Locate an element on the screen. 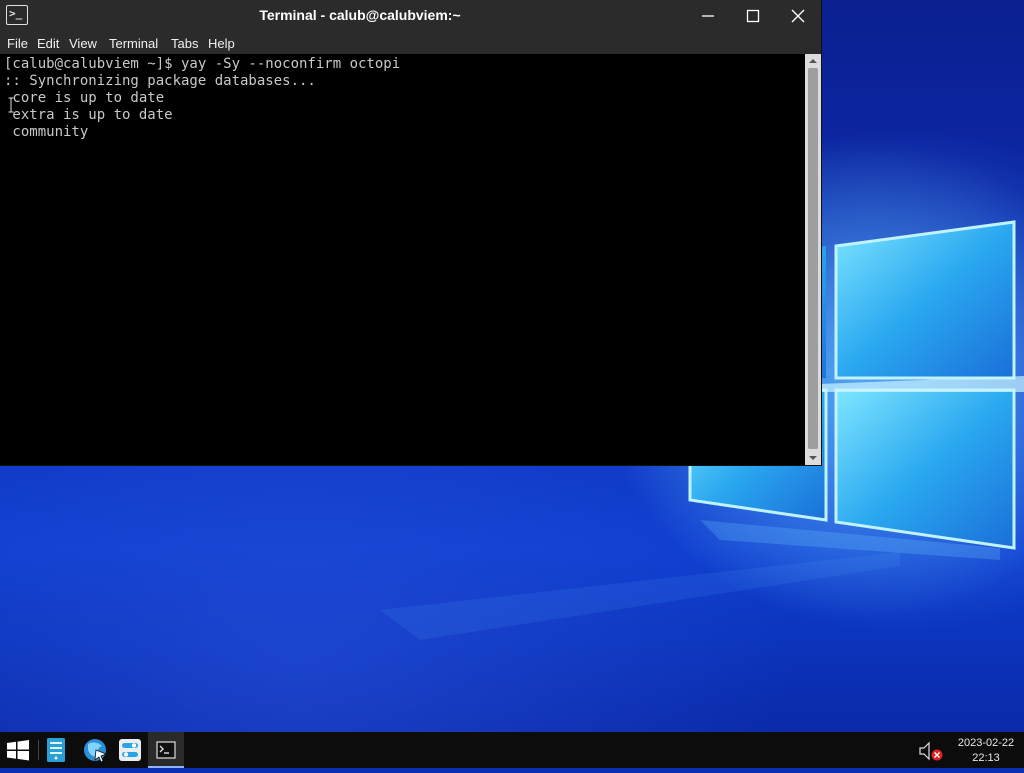 The height and width of the screenshot is (773, 1024). terminal-line: community is located at coordinates (46, 132).